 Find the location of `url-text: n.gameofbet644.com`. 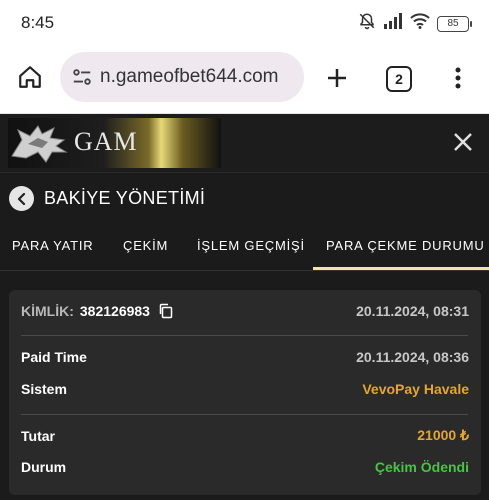

url-text: n.gameofbet644.com is located at coordinates (189, 76).